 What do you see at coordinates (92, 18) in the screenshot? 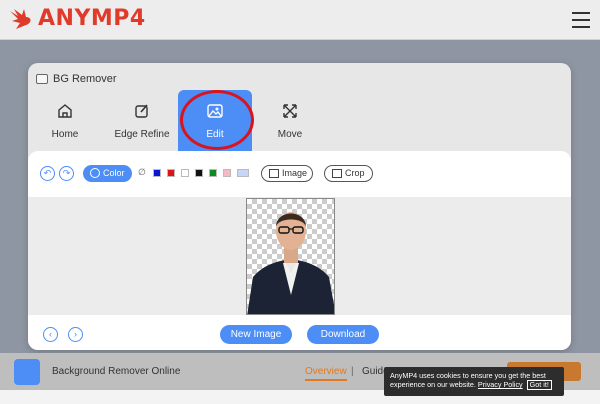
I see `brand-name: ANYMP4` at bounding box center [92, 18].